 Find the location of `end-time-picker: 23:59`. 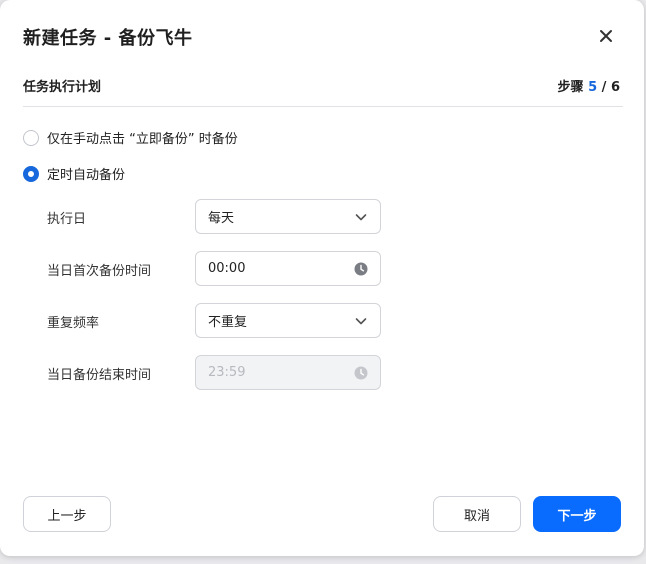

end-time-picker: 23:59 is located at coordinates (288, 372).